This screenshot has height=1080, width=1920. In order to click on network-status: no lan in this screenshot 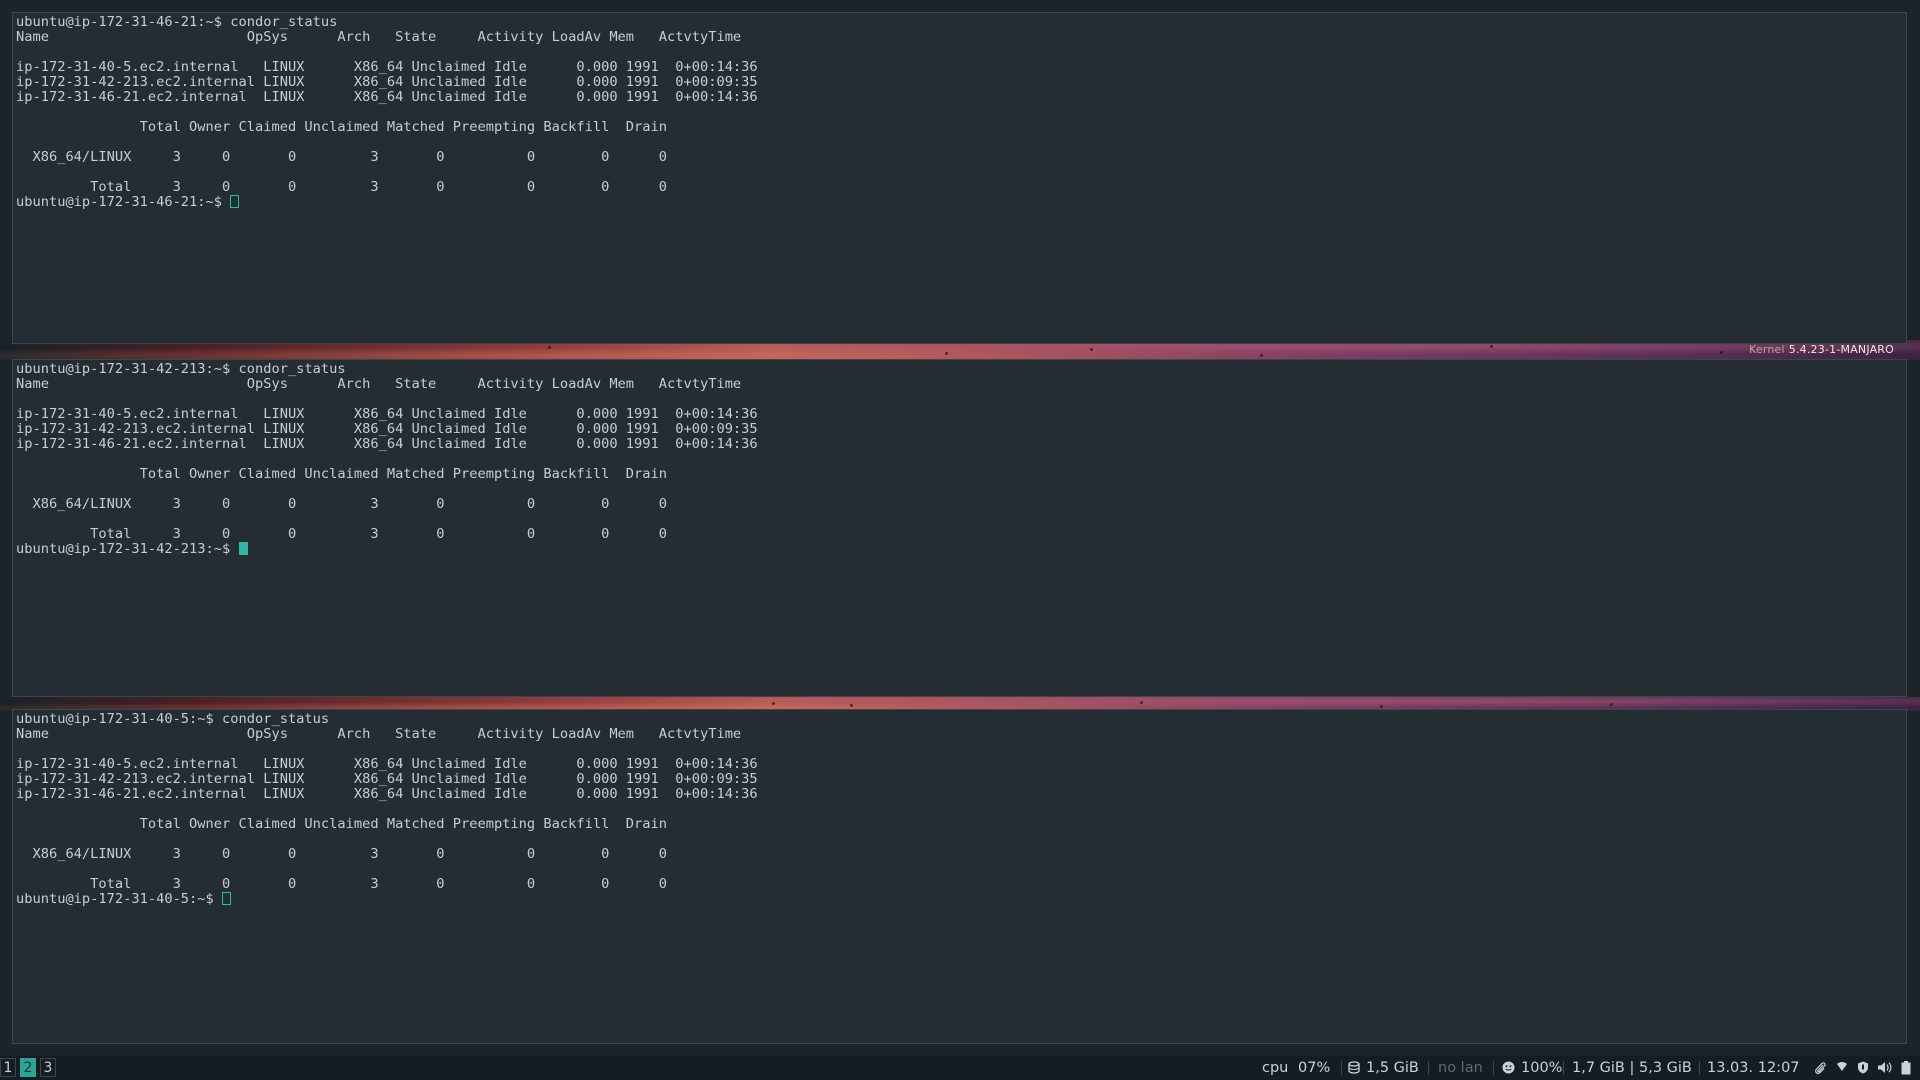, I will do `click(1460, 1068)`.